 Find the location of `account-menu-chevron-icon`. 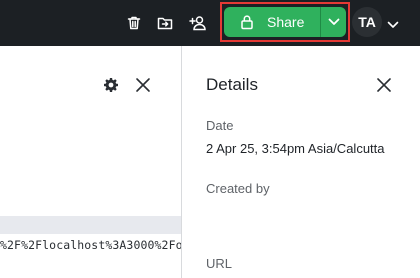

account-menu-chevron-icon is located at coordinates (393, 25).